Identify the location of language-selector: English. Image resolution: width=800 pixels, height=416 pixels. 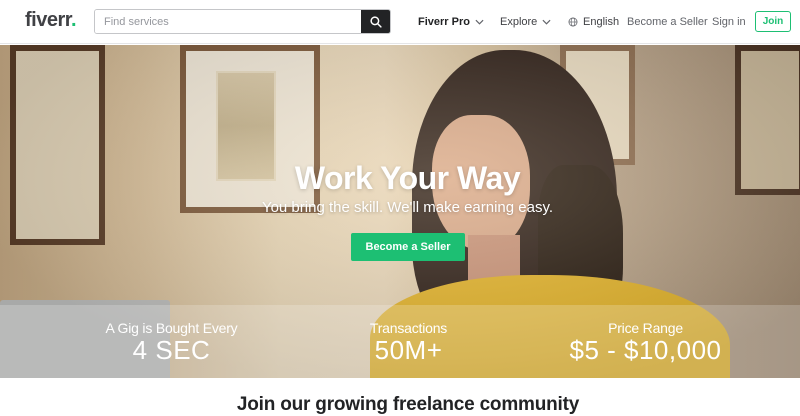
(593, 22).